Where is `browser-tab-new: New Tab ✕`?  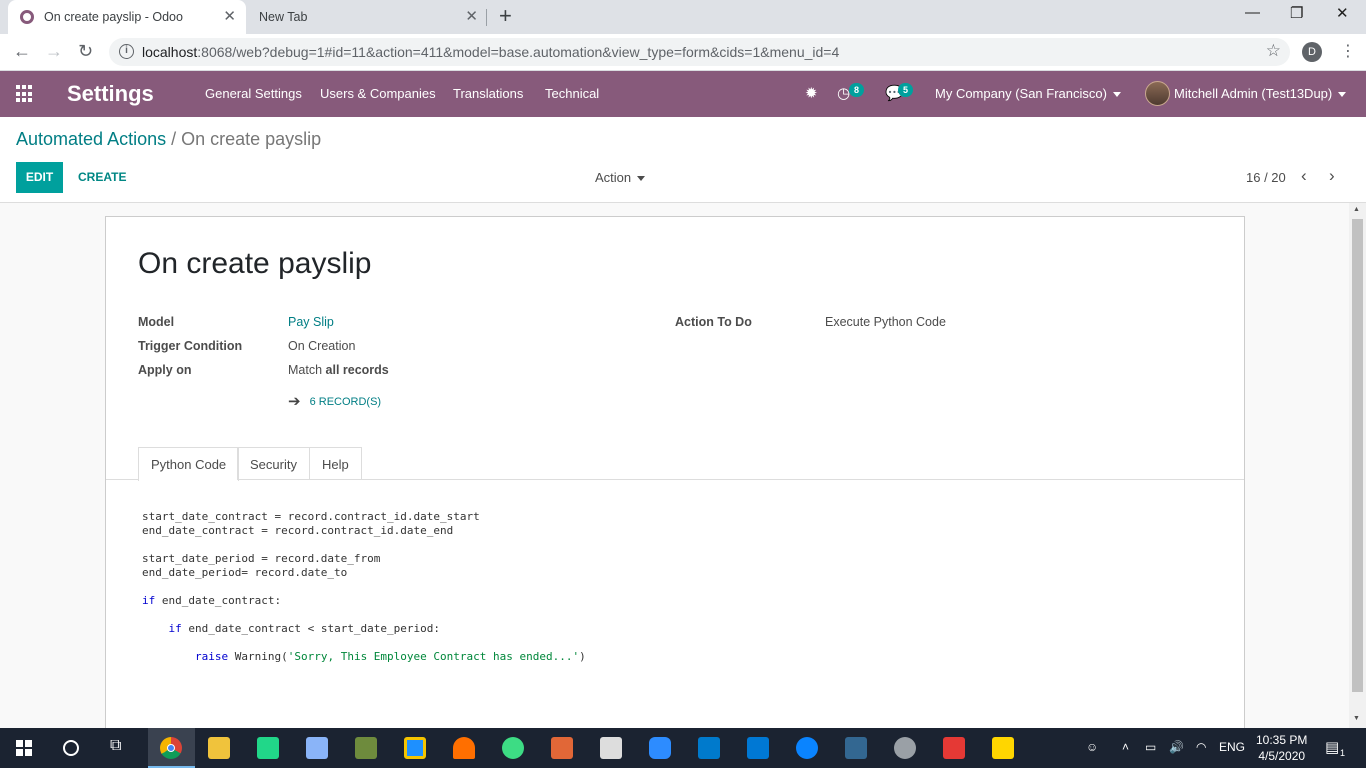 browser-tab-new: New Tab ✕ is located at coordinates (366, 17).